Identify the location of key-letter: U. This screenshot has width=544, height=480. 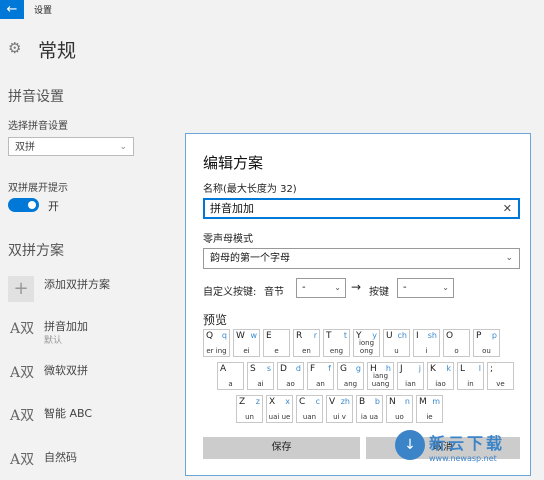
(389, 336).